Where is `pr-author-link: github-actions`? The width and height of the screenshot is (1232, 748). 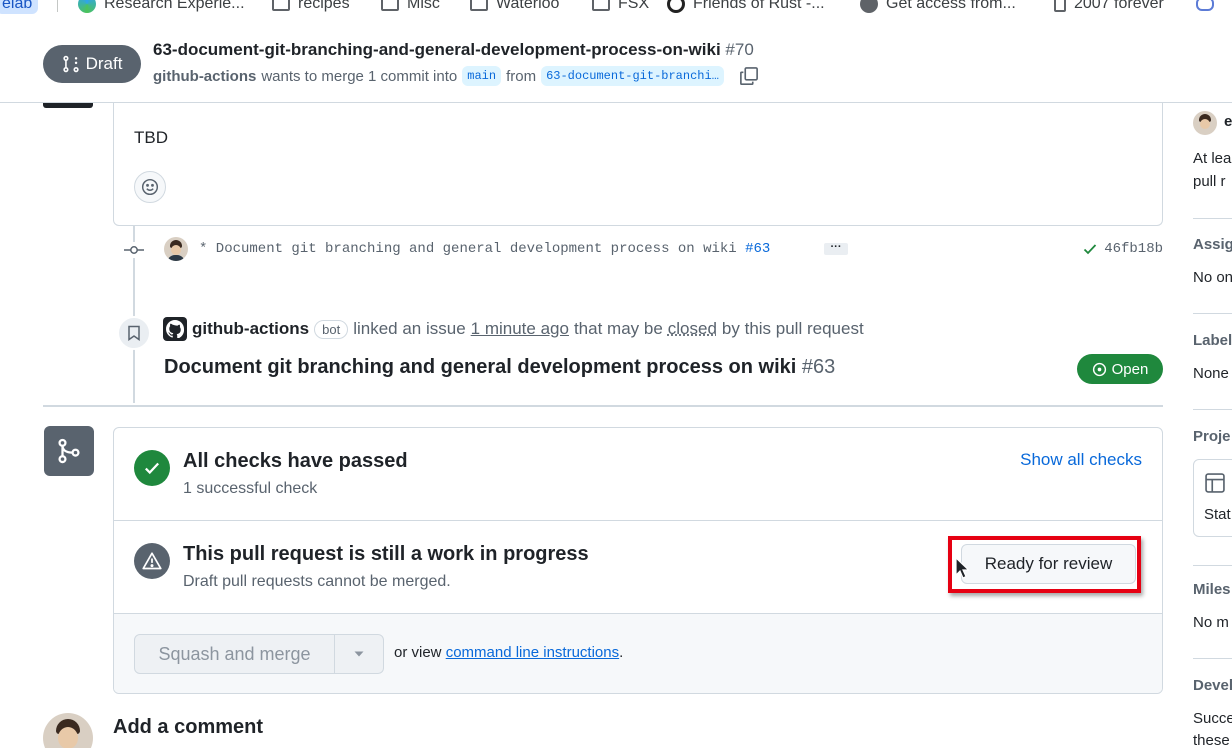 pr-author-link: github-actions is located at coordinates (204, 76).